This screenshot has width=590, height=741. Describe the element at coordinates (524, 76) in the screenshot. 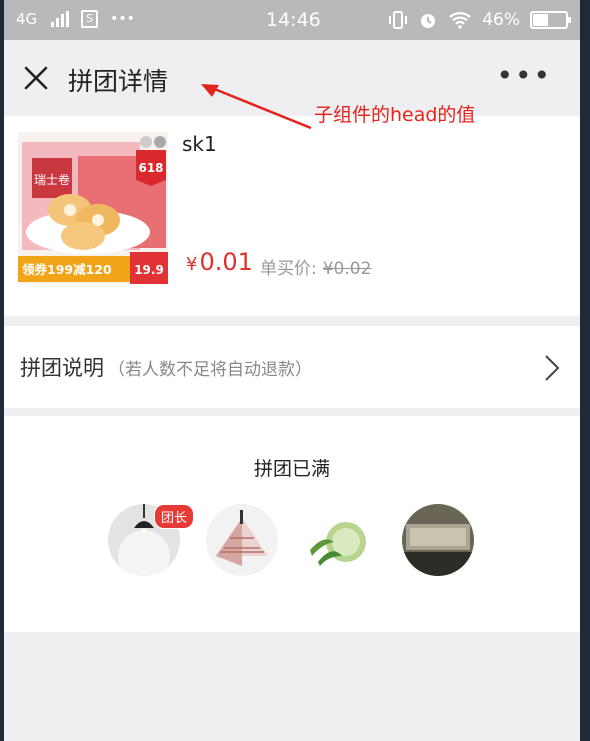

I see `more-menu-button: •••` at that location.